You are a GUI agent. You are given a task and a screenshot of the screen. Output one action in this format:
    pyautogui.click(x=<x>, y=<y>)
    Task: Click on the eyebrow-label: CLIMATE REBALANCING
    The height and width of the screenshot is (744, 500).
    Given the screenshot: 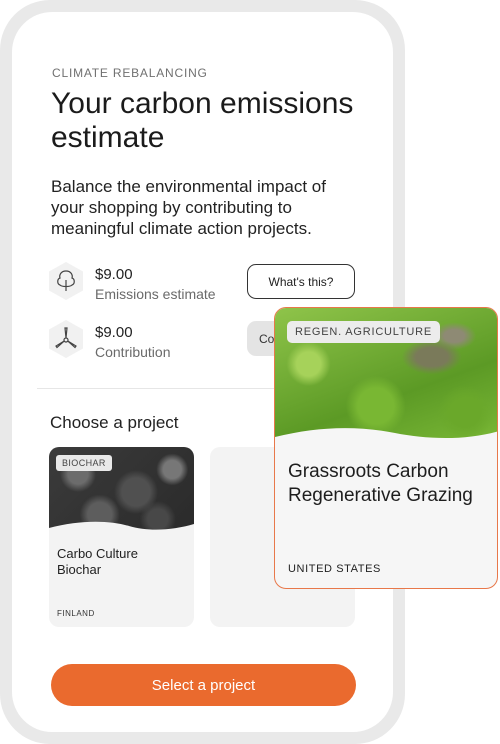 What is the action you would take?
    pyautogui.click(x=130, y=73)
    